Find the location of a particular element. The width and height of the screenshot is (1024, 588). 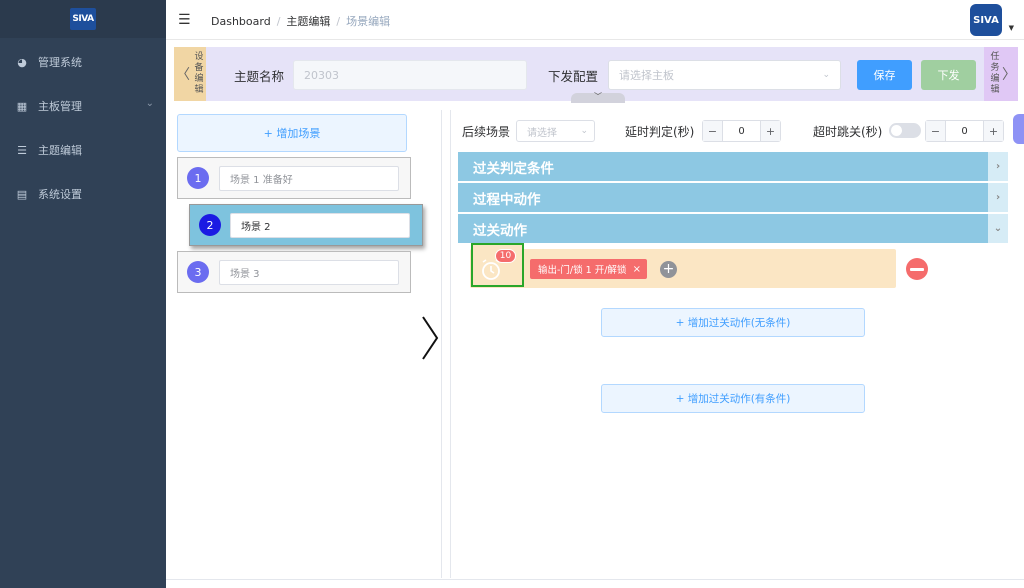

sidebar-item-label: 主板管理 is located at coordinates (60, 106).